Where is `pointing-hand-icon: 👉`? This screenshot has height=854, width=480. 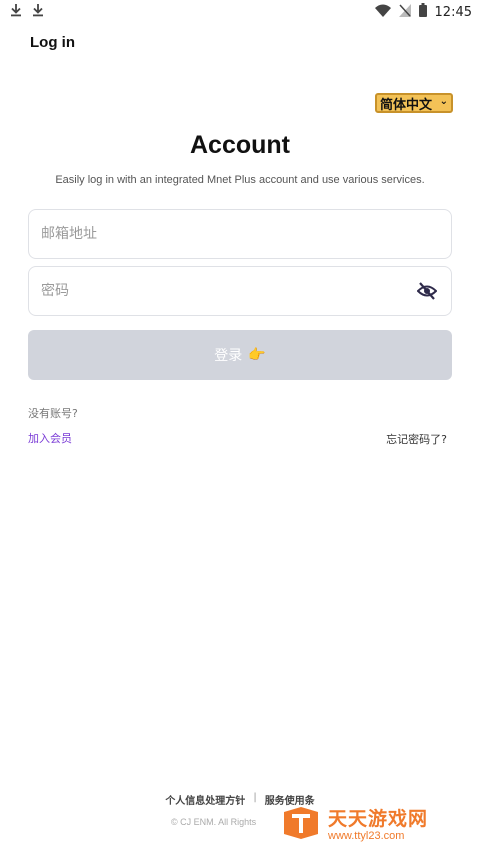
pointing-hand-icon: 👉 is located at coordinates (257, 355).